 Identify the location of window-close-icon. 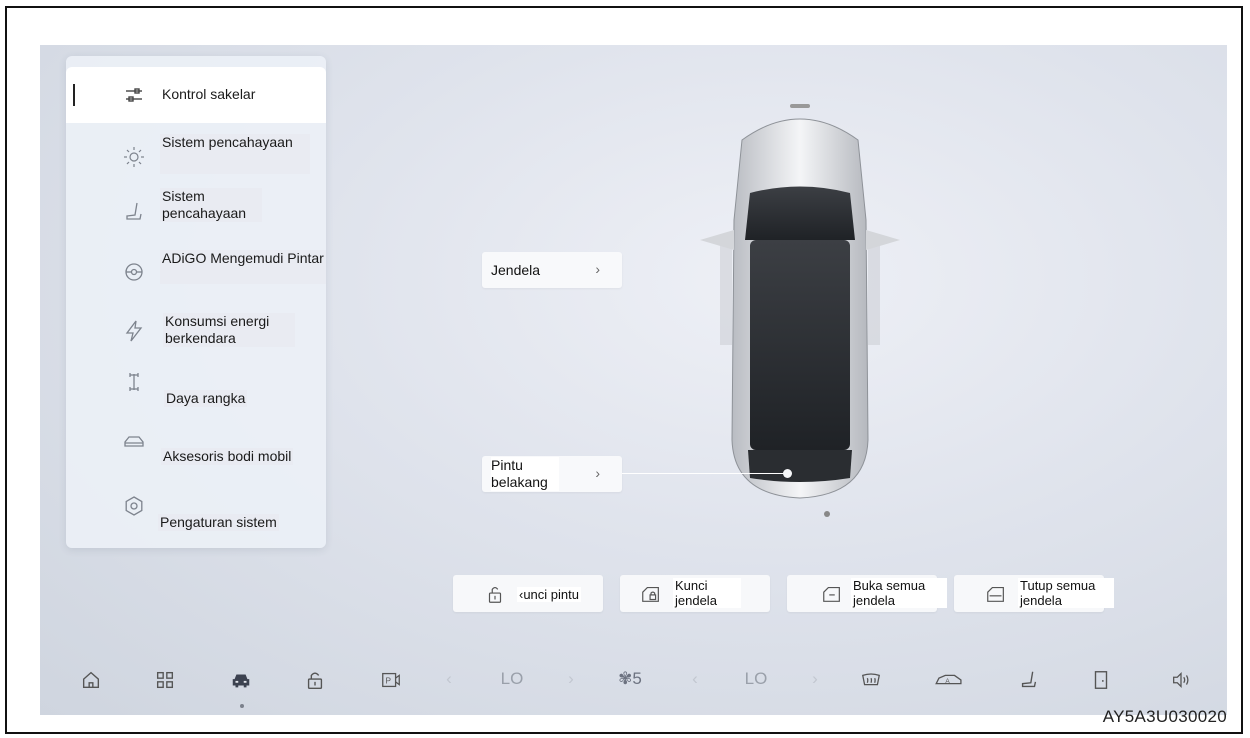
(995, 594).